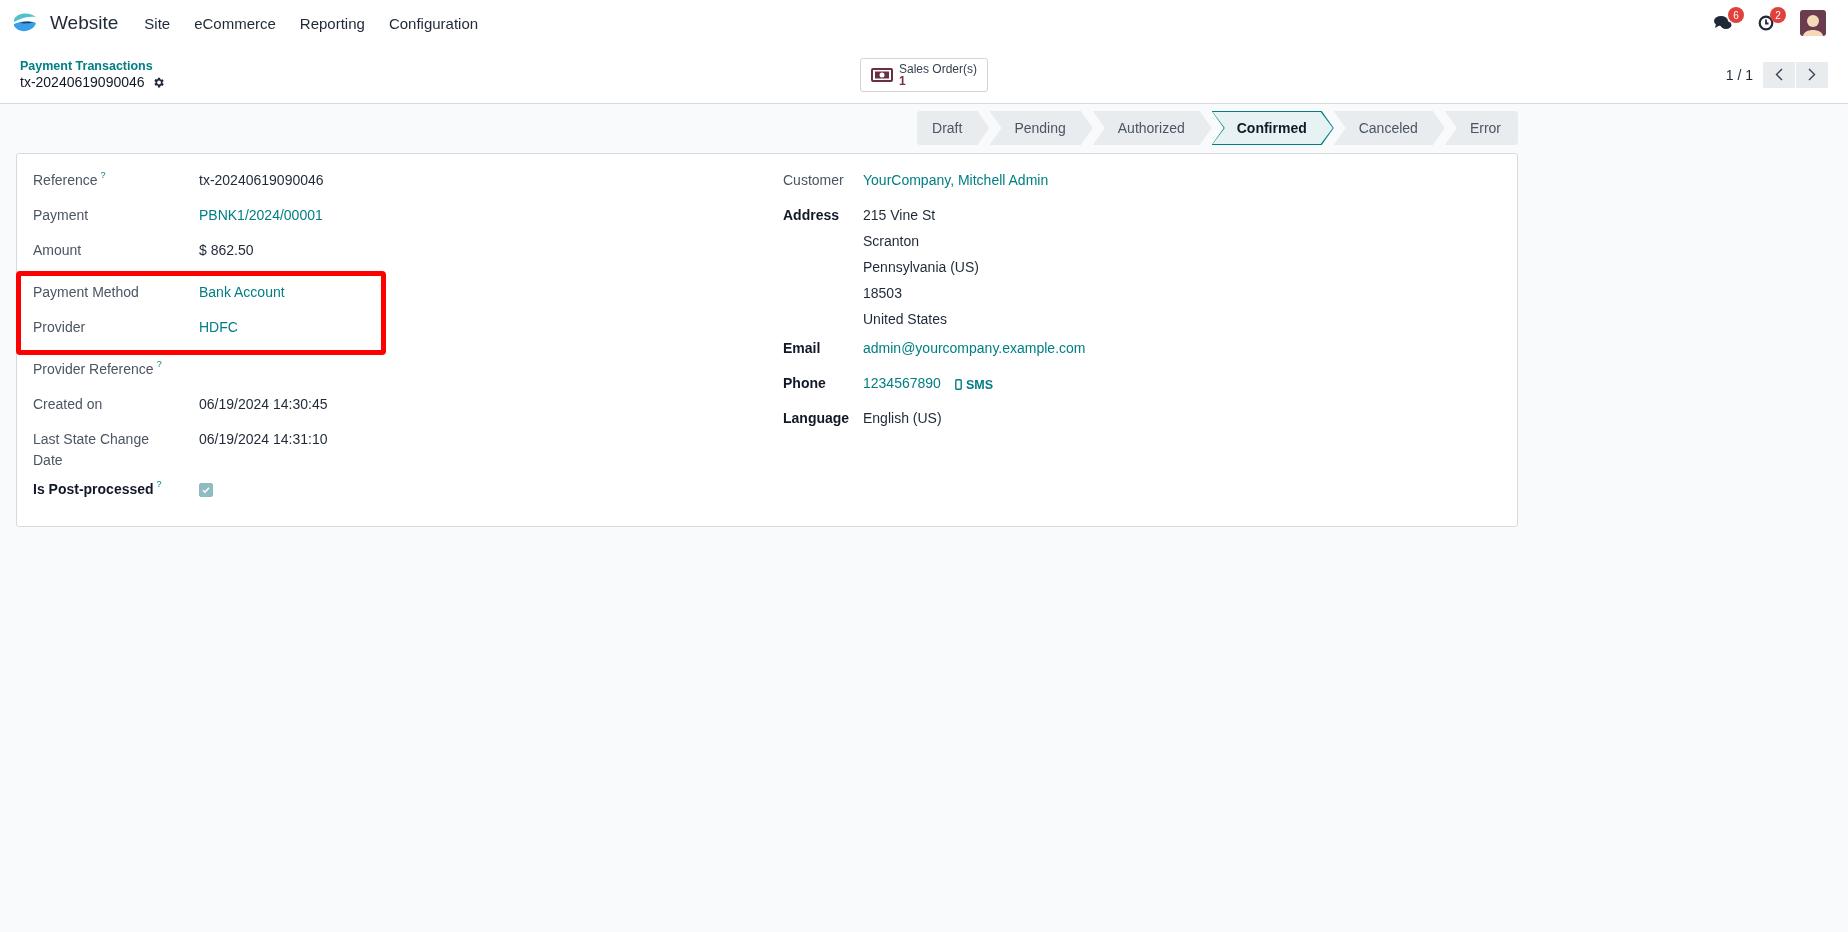 Image resolution: width=1848 pixels, height=932 pixels. Describe the element at coordinates (61, 215) in the screenshot. I see `field-label: Payment` at that location.